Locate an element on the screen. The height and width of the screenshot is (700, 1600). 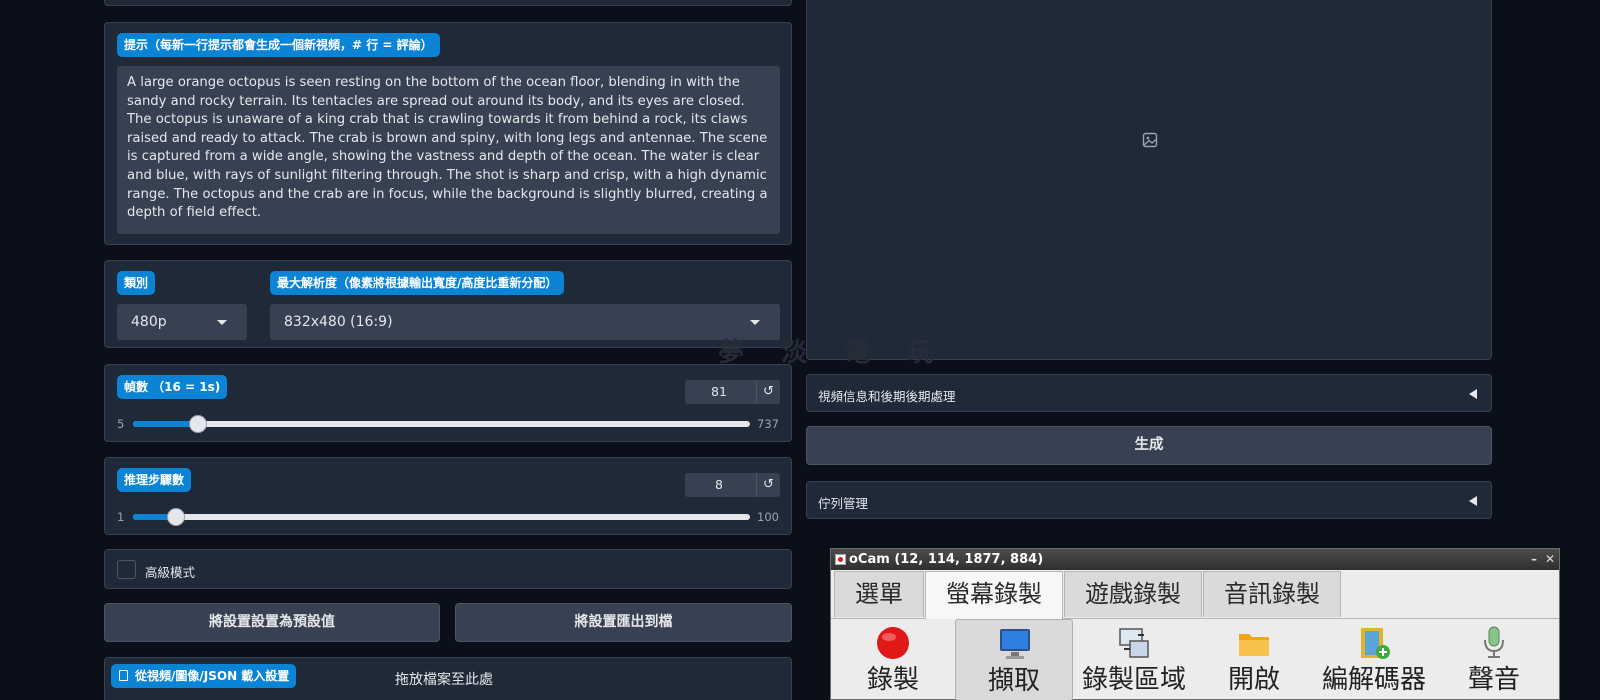
top-left-panel-edge is located at coordinates (448, 3).